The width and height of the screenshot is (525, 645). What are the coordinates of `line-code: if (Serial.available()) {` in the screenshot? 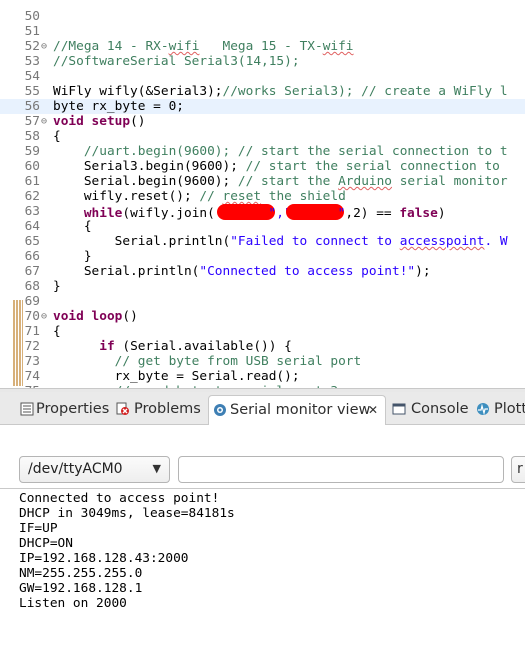 It's located at (172, 346).